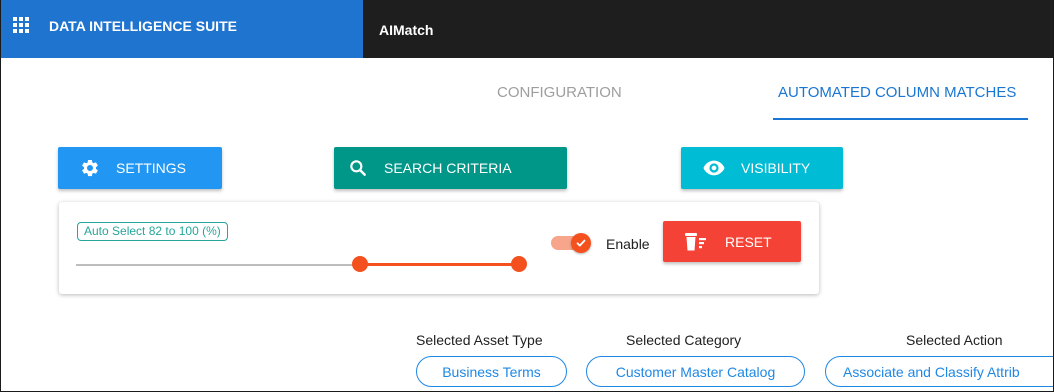  Describe the element at coordinates (90, 168) in the screenshot. I see `gear-icon` at that location.